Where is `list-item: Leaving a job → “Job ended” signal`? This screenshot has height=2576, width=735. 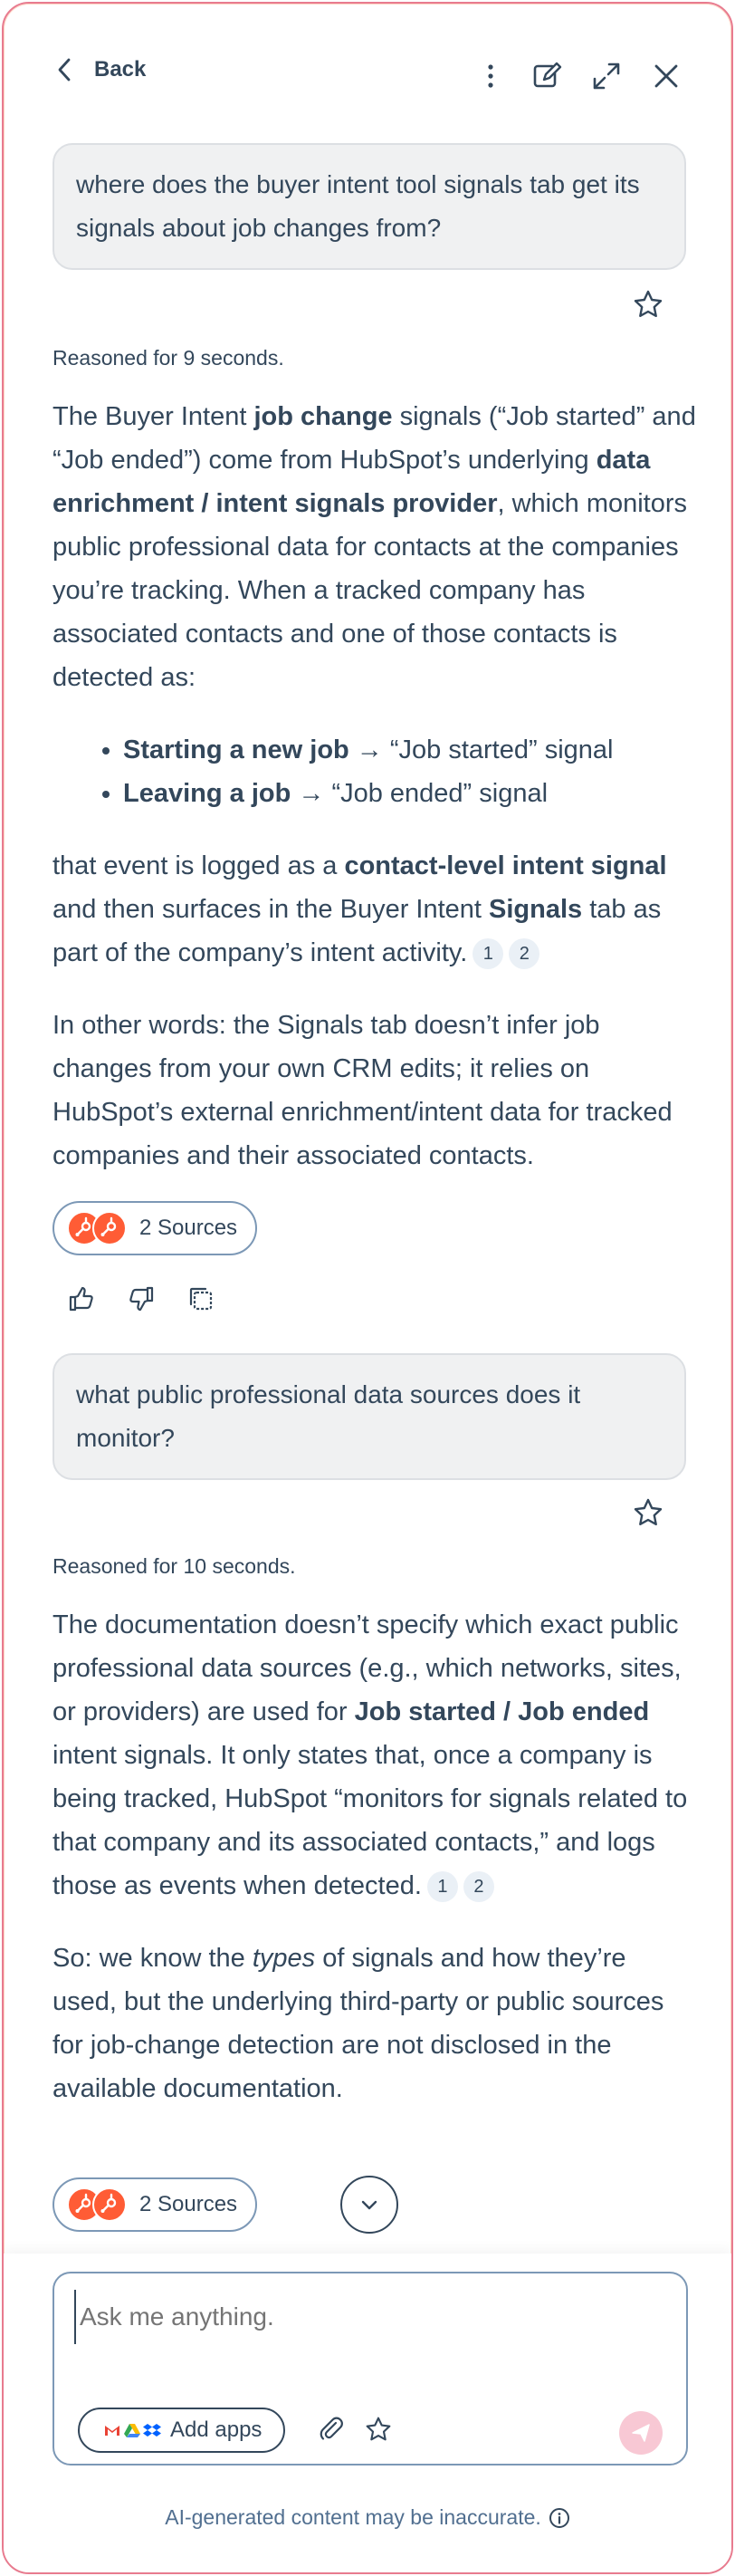
list-item: Leaving a job → “Job ended” signal is located at coordinates (410, 793).